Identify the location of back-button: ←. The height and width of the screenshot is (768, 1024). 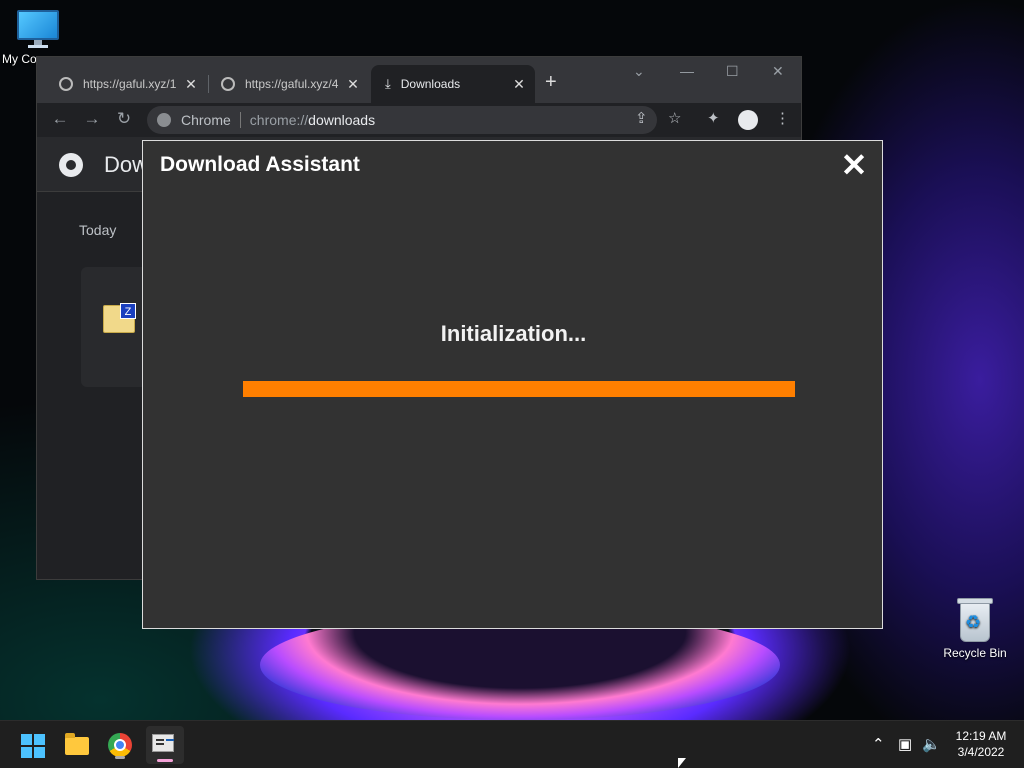
(60, 119).